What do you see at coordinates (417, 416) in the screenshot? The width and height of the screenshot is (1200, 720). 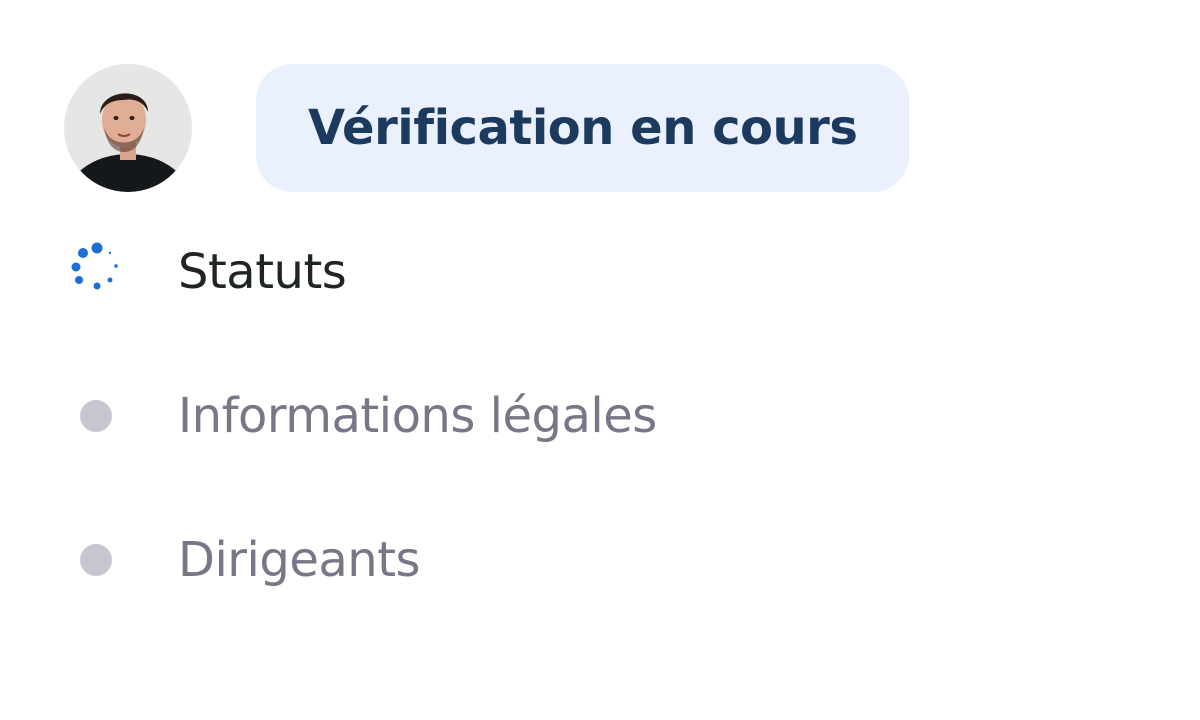 I see `step-label: Informations légales` at bounding box center [417, 416].